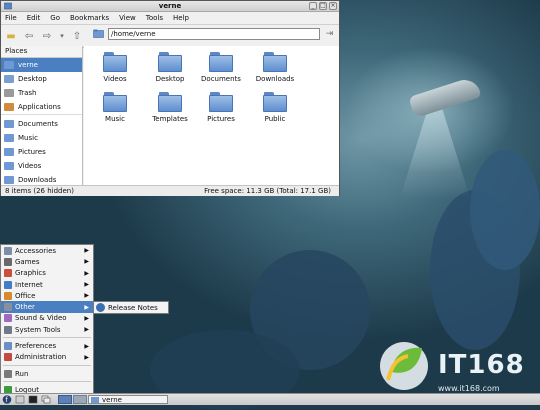 Image resolution: width=540 pixels, height=410 pixels. I want to click on history-dropdown-icon: ▾, so click(62, 36).